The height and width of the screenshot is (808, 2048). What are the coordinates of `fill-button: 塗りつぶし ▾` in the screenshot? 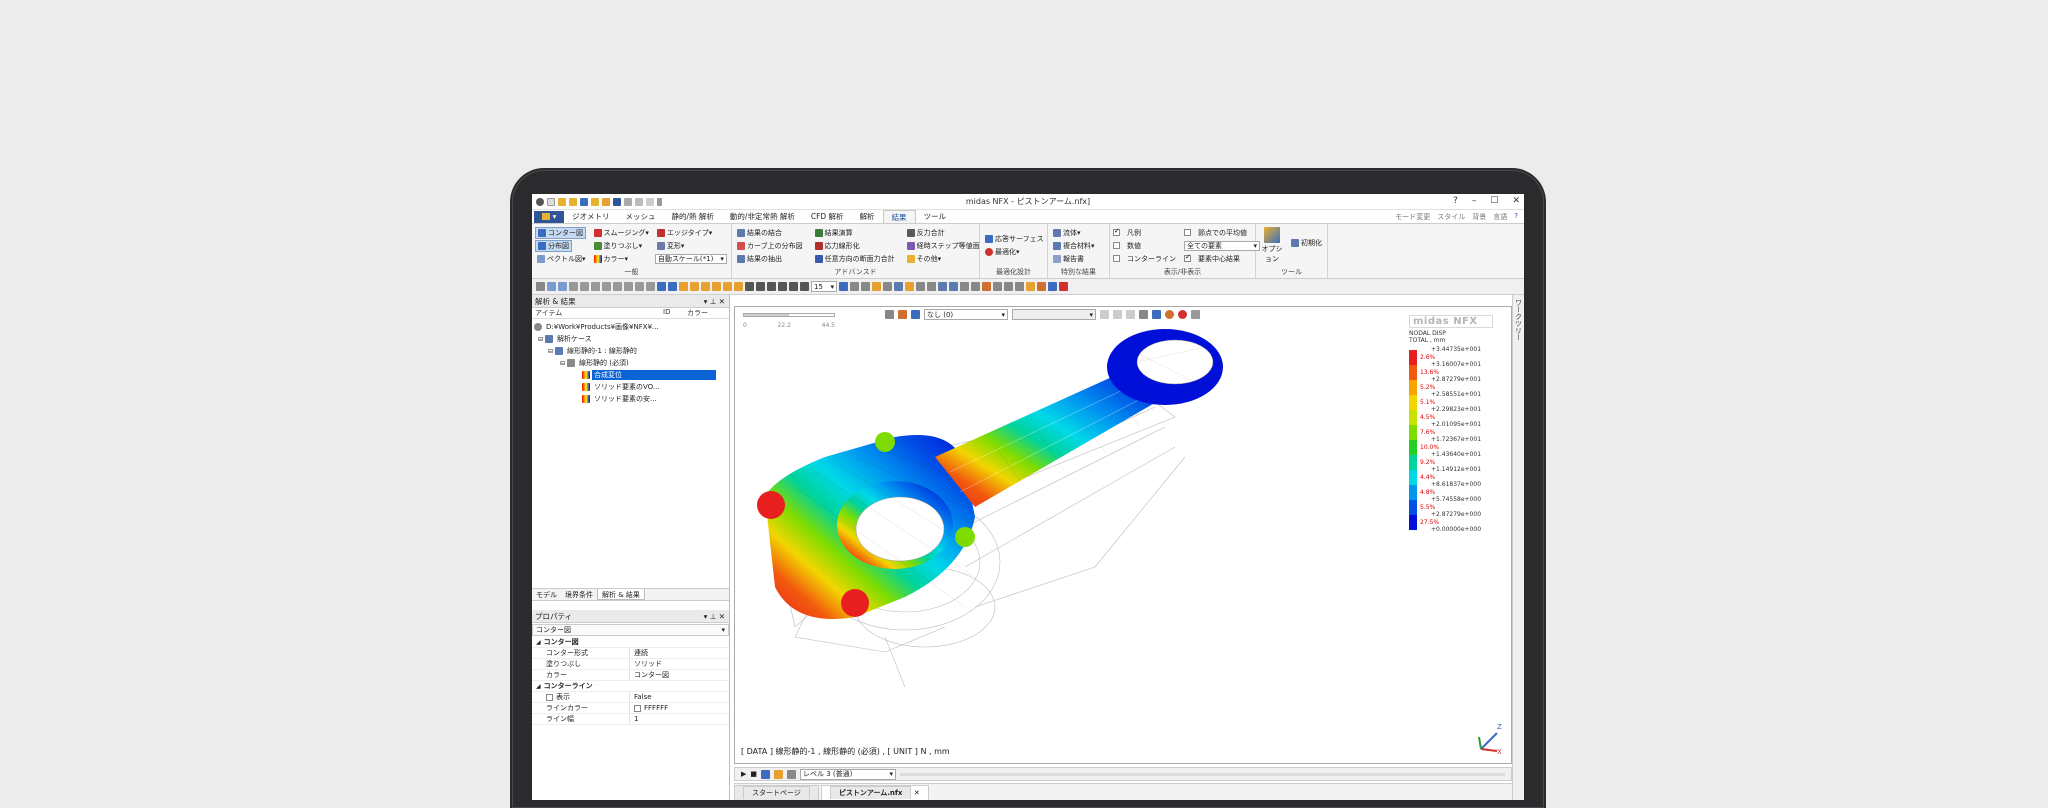 It's located at (618, 246).